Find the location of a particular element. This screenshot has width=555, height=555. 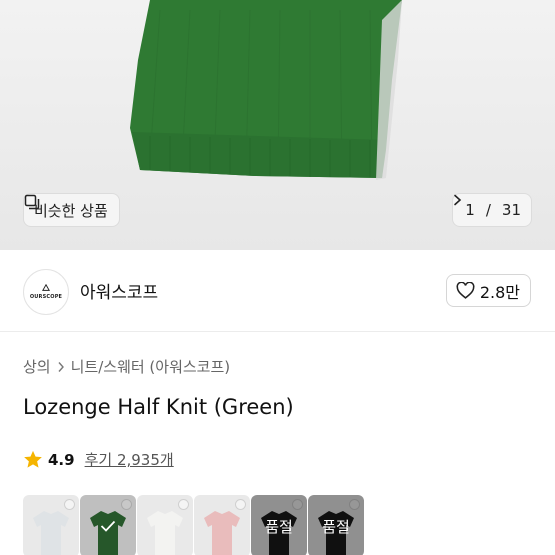

brand-logo: OURSCOPE is located at coordinates (46, 292).